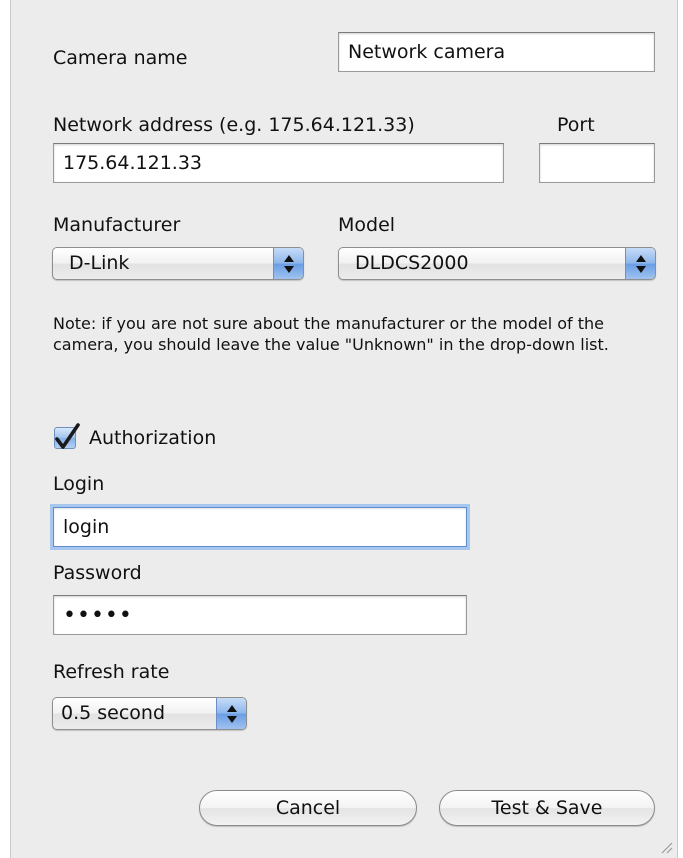 The image size is (683, 858). What do you see at coordinates (666, 847) in the screenshot?
I see `resize-grip-icon` at bounding box center [666, 847].